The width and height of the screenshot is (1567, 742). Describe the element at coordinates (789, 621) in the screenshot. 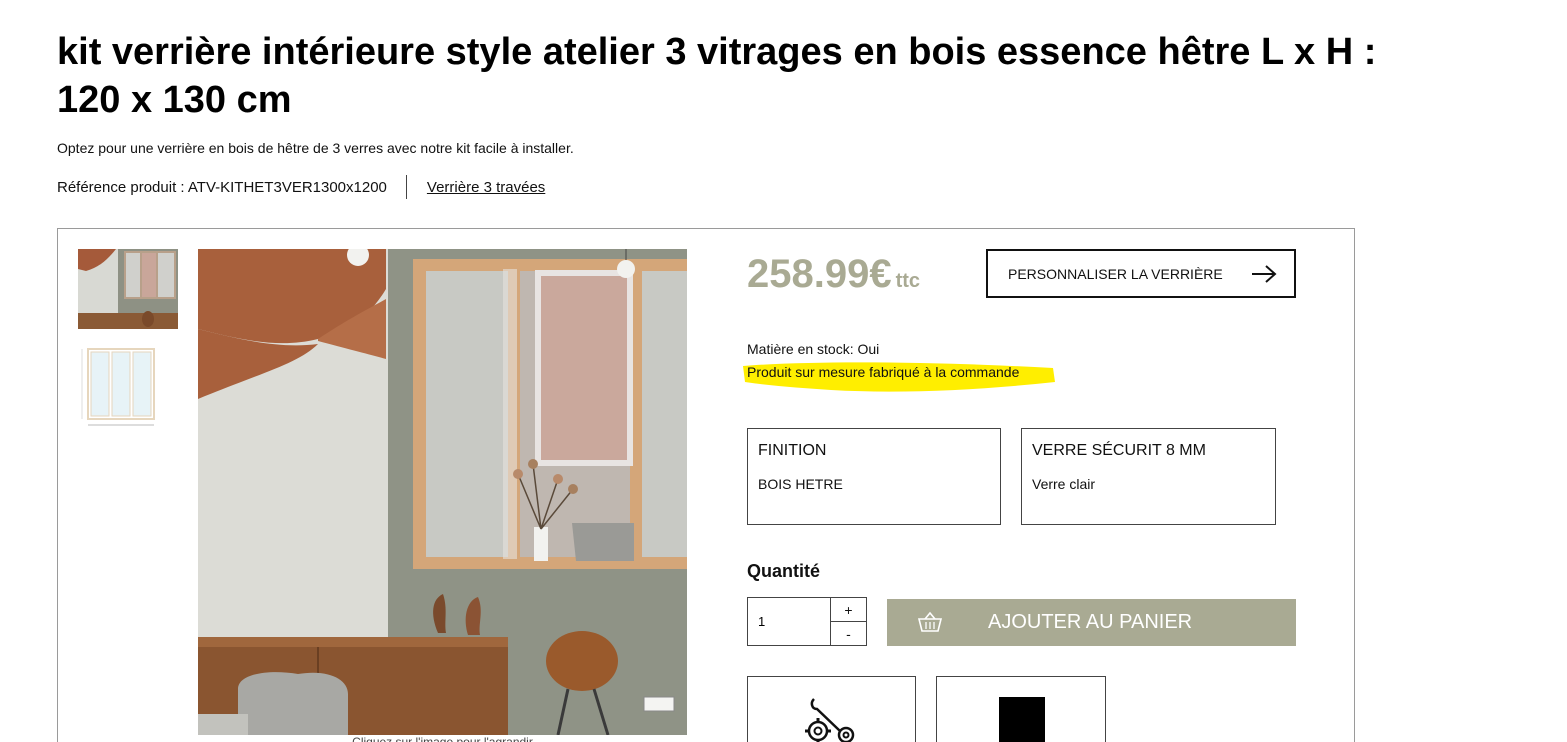

I see `quantity-input` at that location.